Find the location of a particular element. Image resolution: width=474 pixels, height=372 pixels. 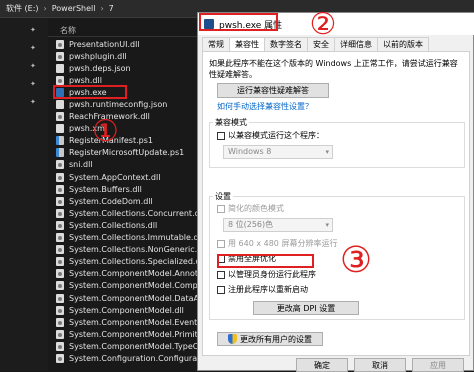

file-row: pwsh.runtimeconfig.json is located at coordinates (128, 104).